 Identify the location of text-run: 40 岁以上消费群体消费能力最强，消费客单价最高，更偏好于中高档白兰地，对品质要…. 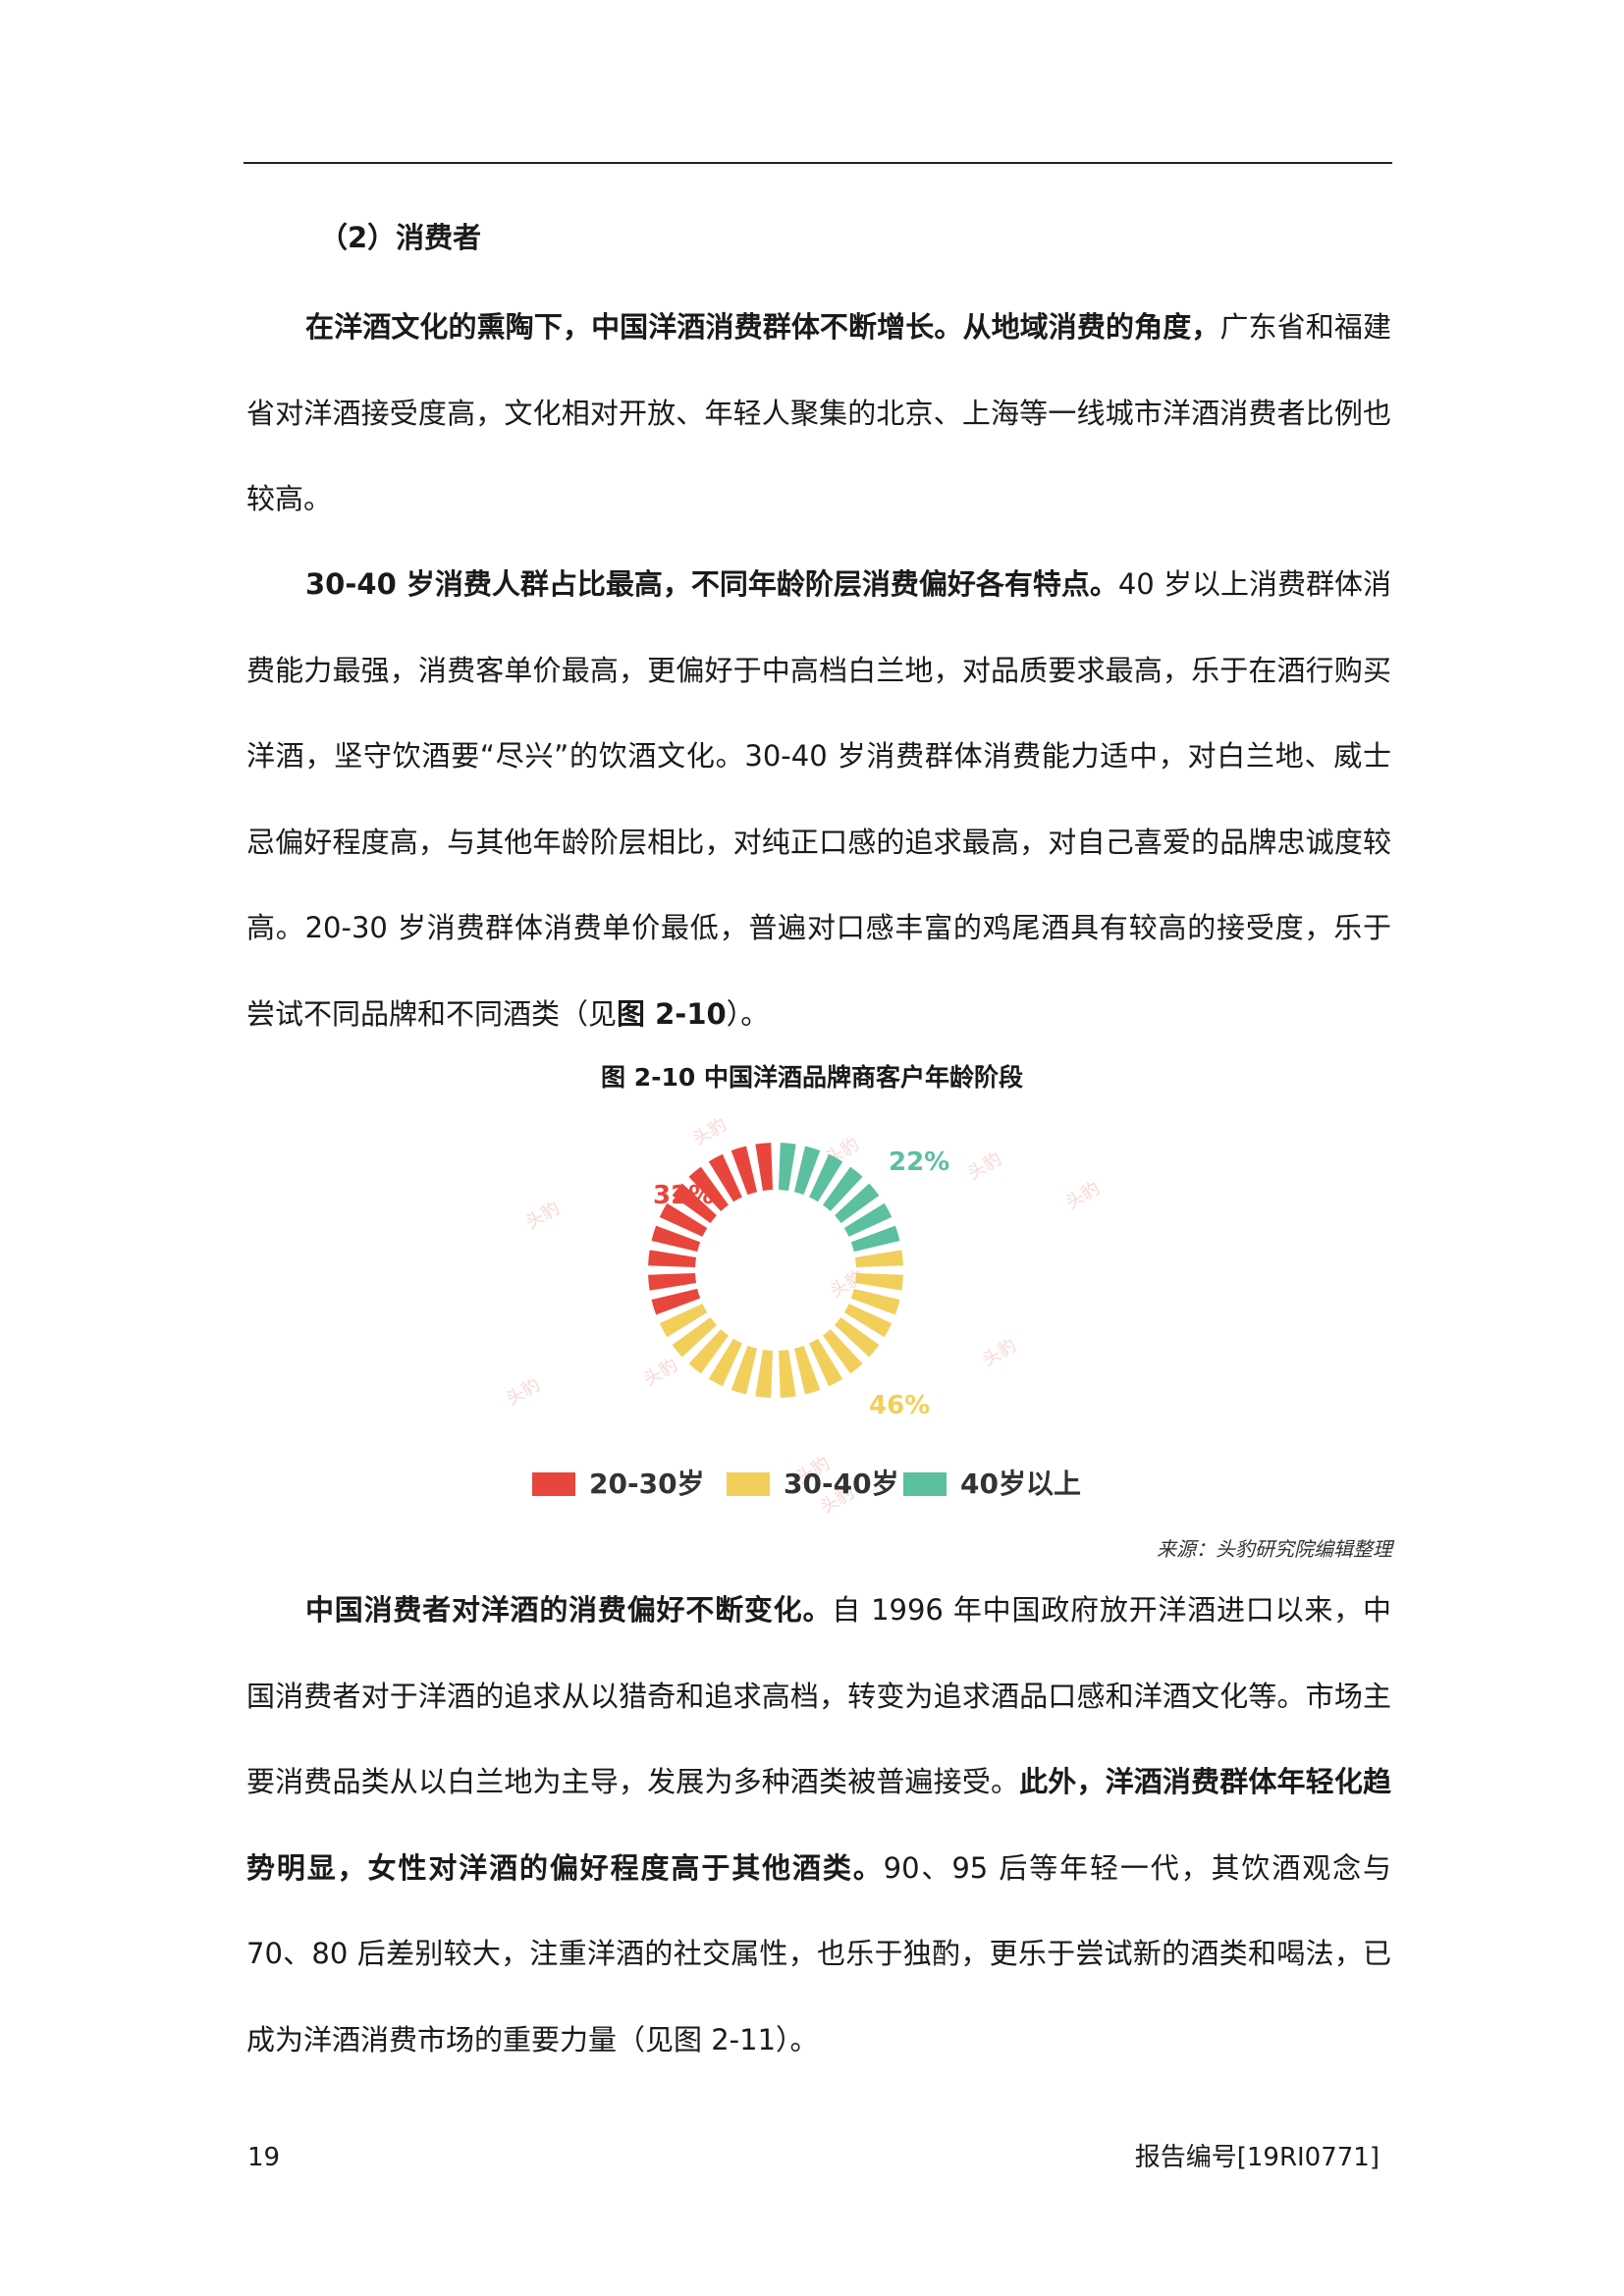
(818, 799).